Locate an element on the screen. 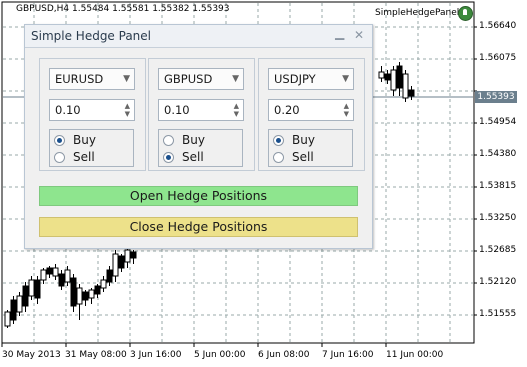  chart-symbol: GBPUSD,H4 is located at coordinates (43, 9).